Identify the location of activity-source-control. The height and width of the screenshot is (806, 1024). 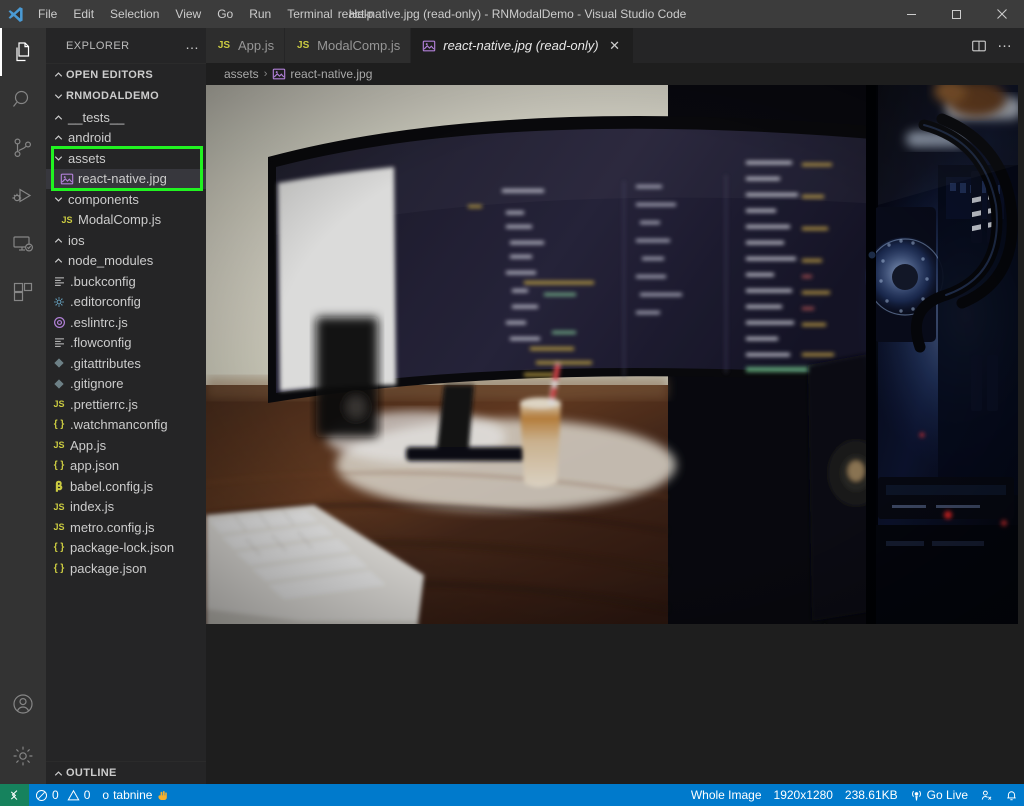
(23, 148).